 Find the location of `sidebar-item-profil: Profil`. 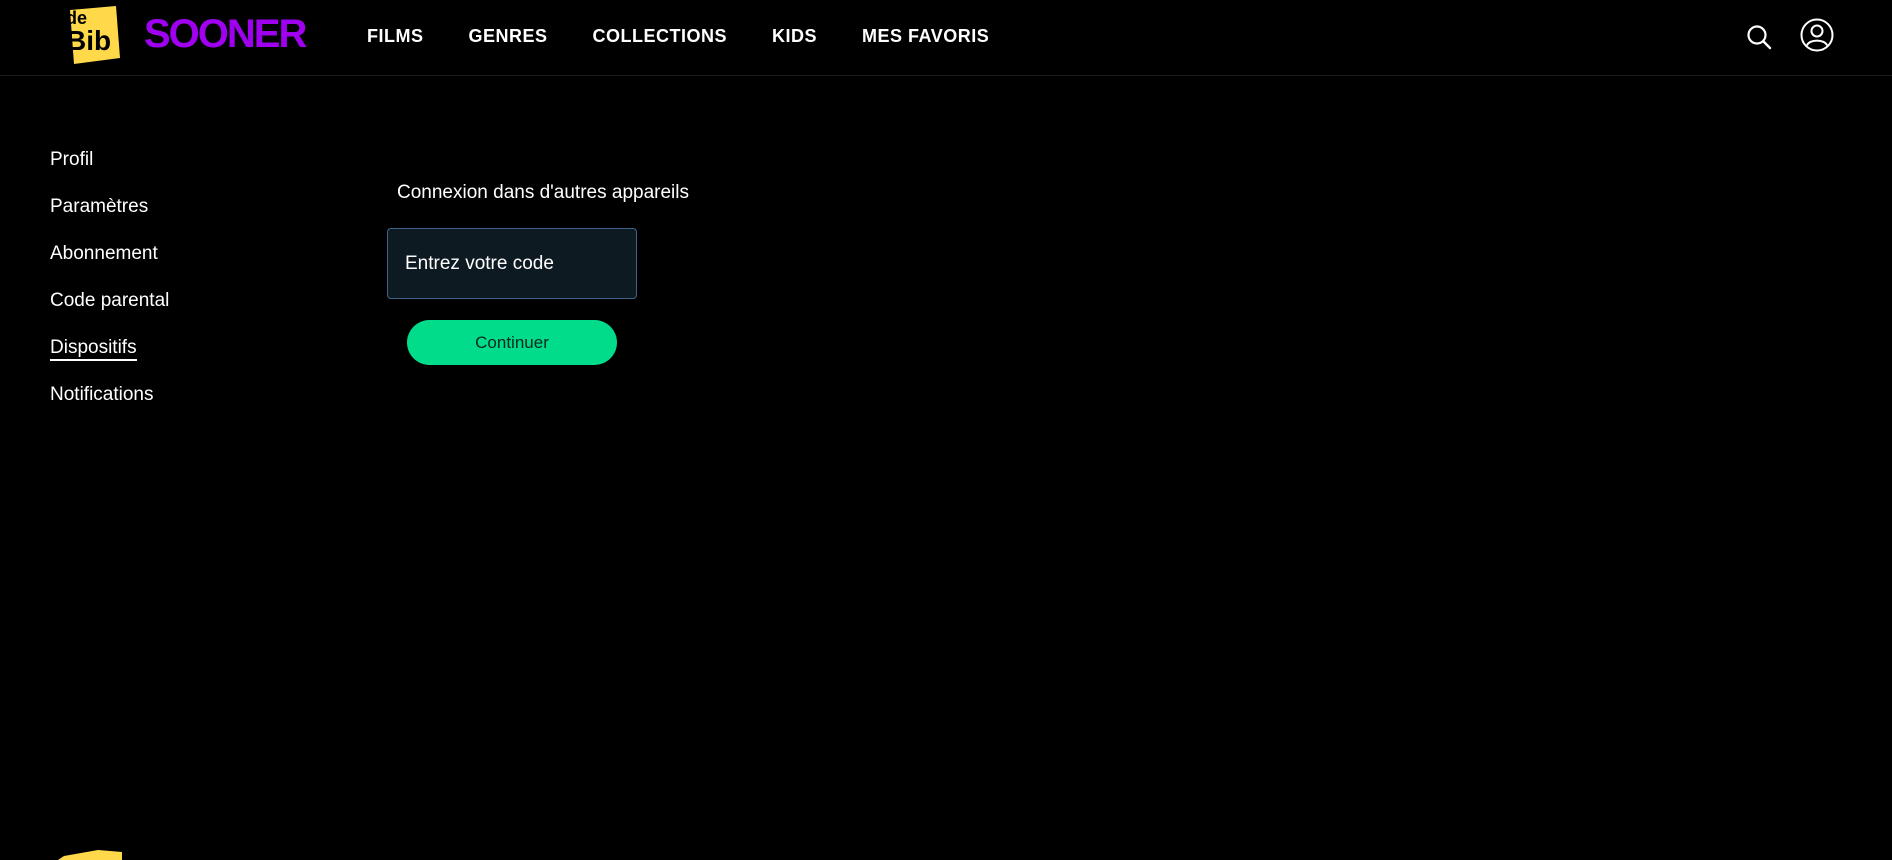

sidebar-item-profil: Profil is located at coordinates (109, 168).